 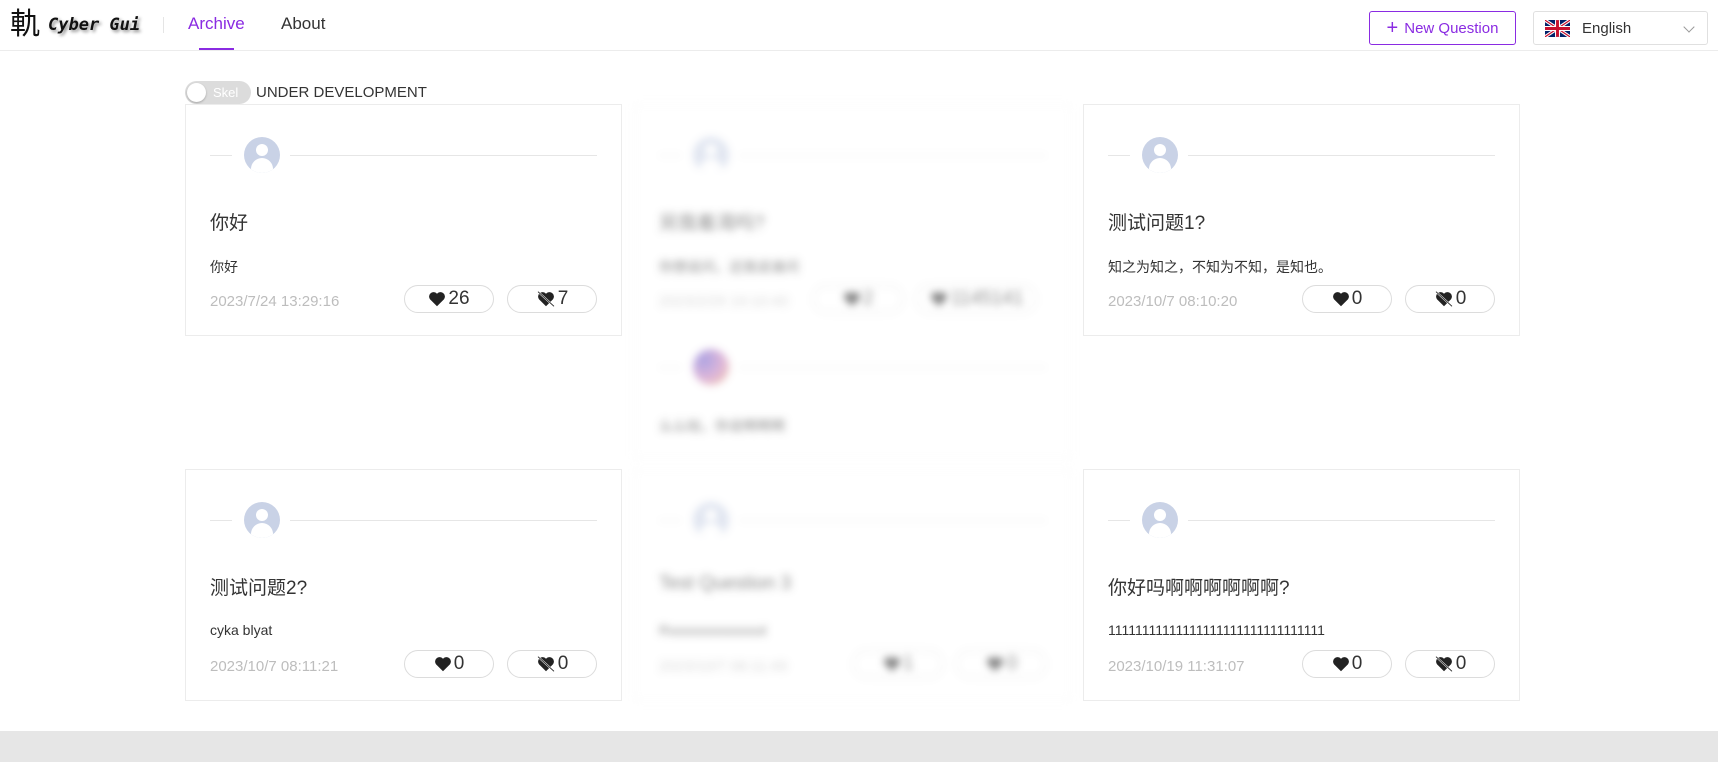 I want to click on comment-header, so click(x=852, y=367).